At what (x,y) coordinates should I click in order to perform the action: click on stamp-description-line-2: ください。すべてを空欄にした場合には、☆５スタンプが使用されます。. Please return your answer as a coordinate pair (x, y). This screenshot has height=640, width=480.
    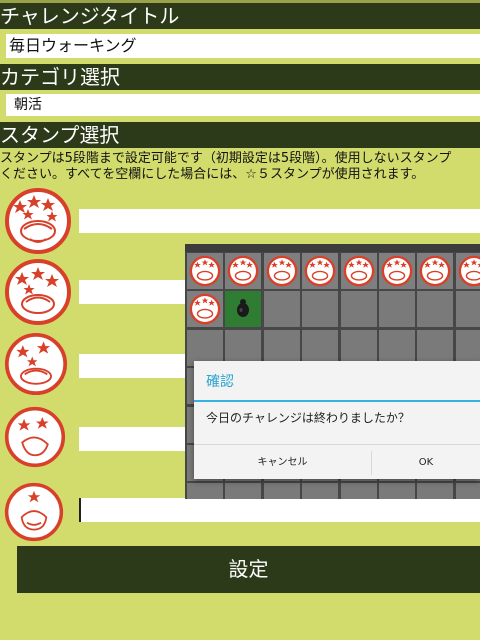
    Looking at the image, I should click on (212, 174).